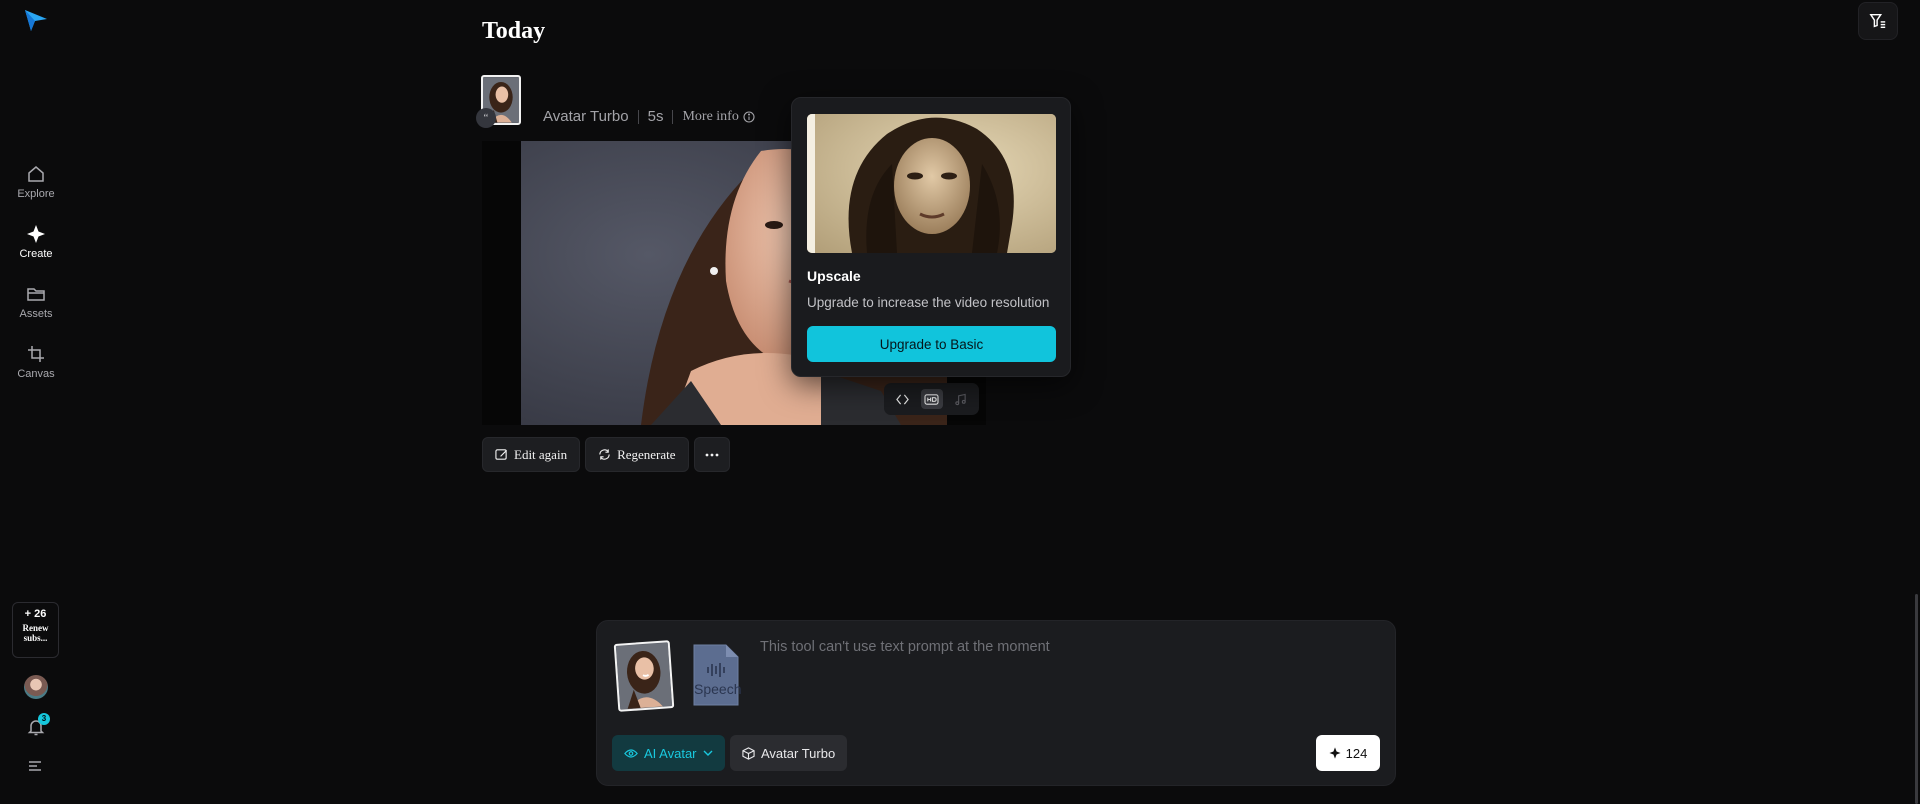  What do you see at coordinates (646, 454) in the screenshot?
I see `regenerate-label: Regenerate` at bounding box center [646, 454].